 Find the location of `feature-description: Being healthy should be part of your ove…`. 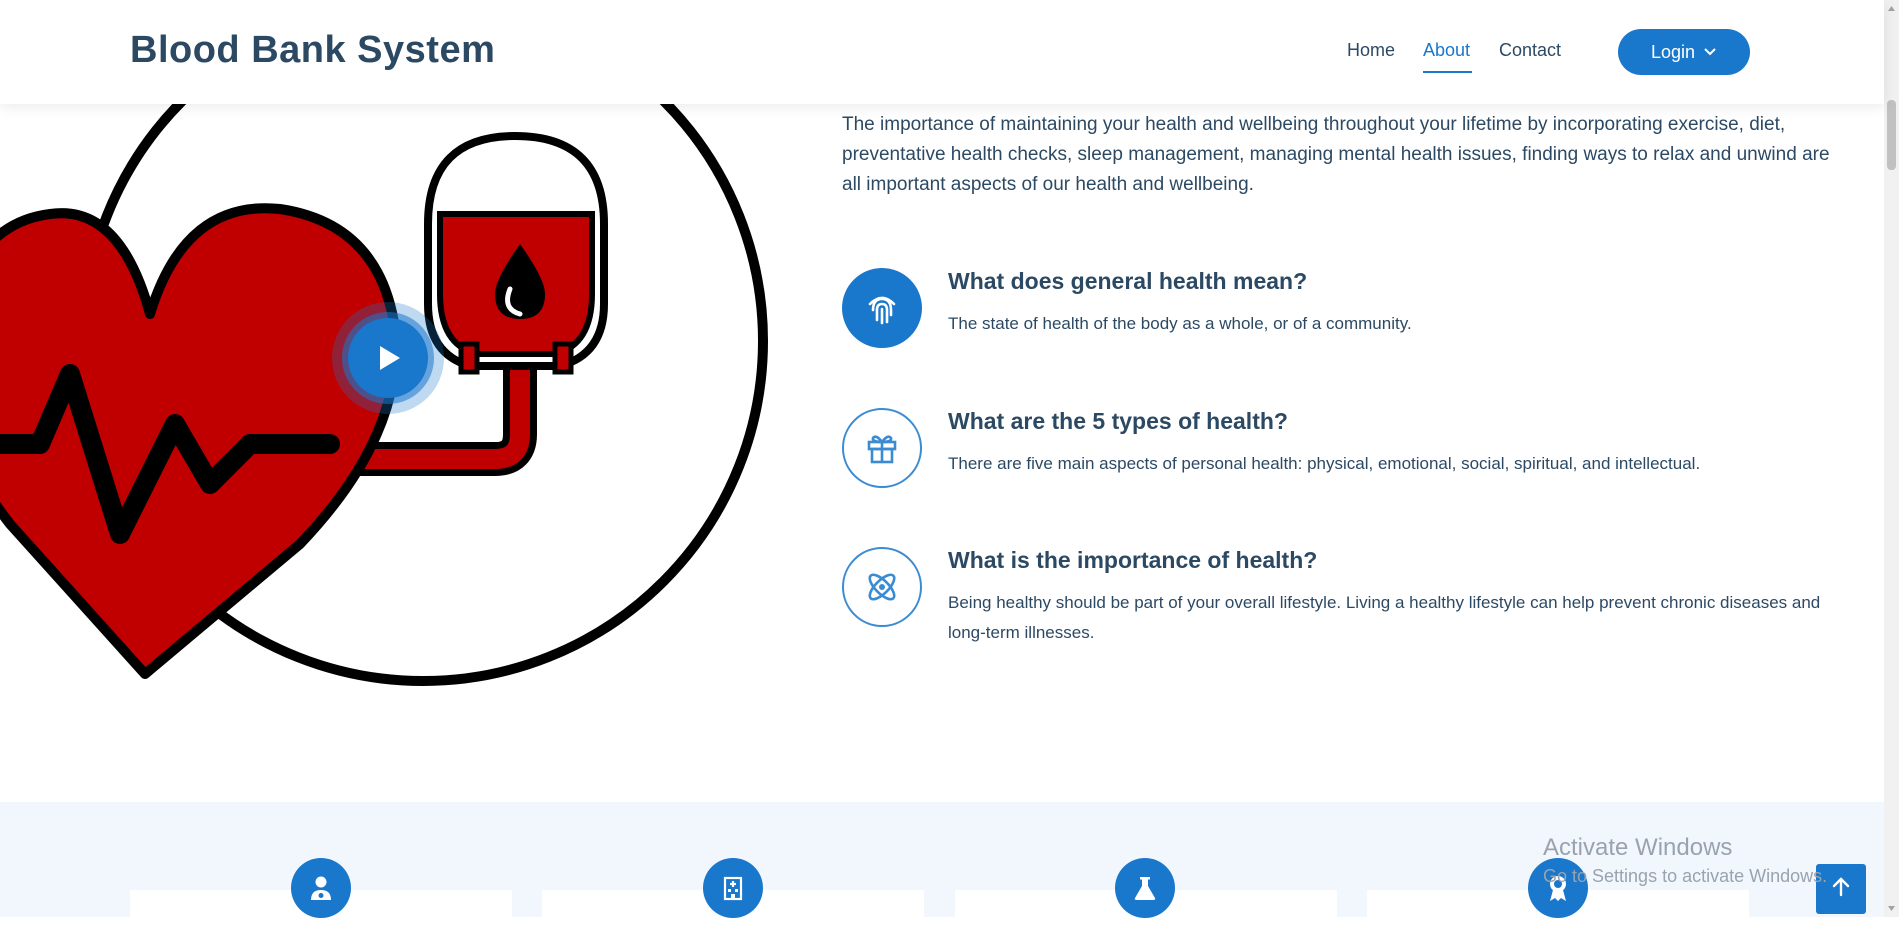

feature-description: Being healthy should be part of your ove… is located at coordinates (1384, 617).